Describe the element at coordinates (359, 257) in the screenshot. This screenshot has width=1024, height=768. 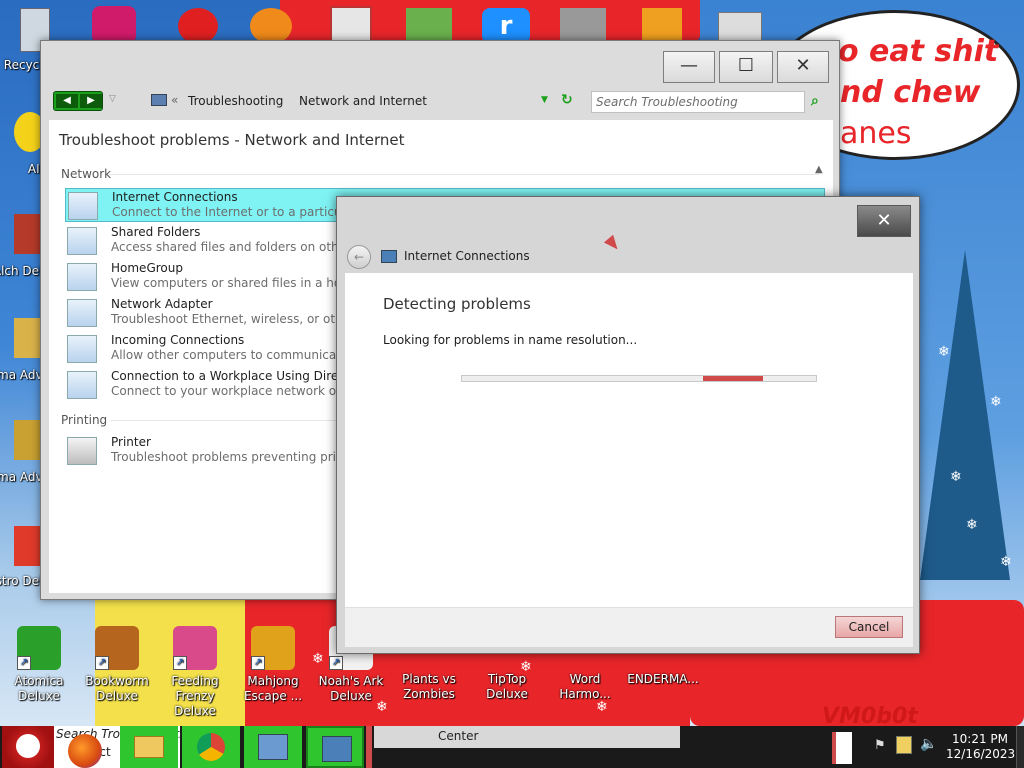
I see `dialog-back-button: ←` at that location.